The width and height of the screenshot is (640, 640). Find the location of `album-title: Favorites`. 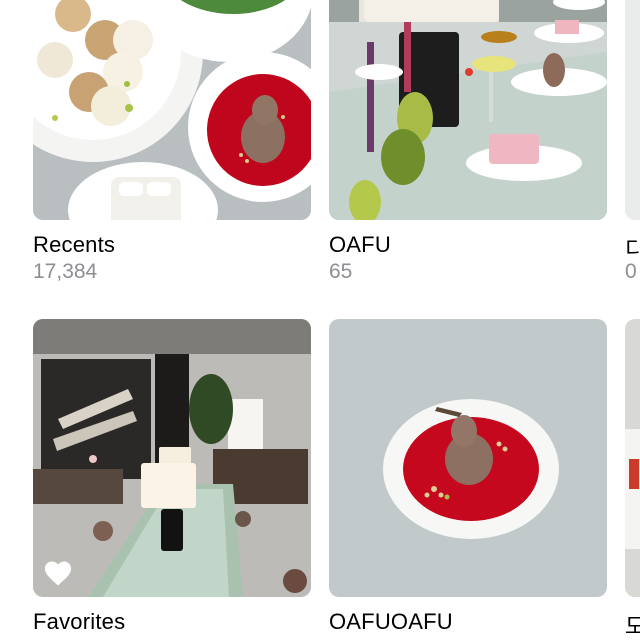

album-title: Favorites is located at coordinates (79, 621).